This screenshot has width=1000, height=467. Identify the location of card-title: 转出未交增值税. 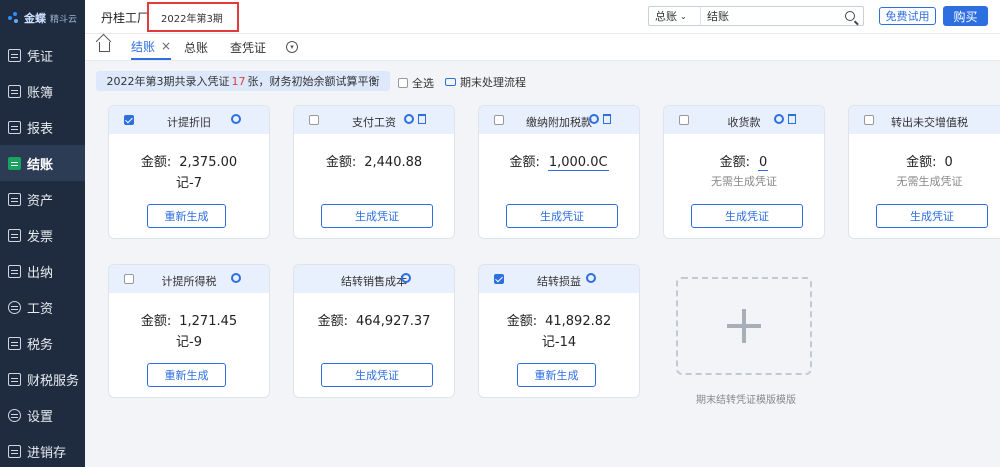
(929, 122).